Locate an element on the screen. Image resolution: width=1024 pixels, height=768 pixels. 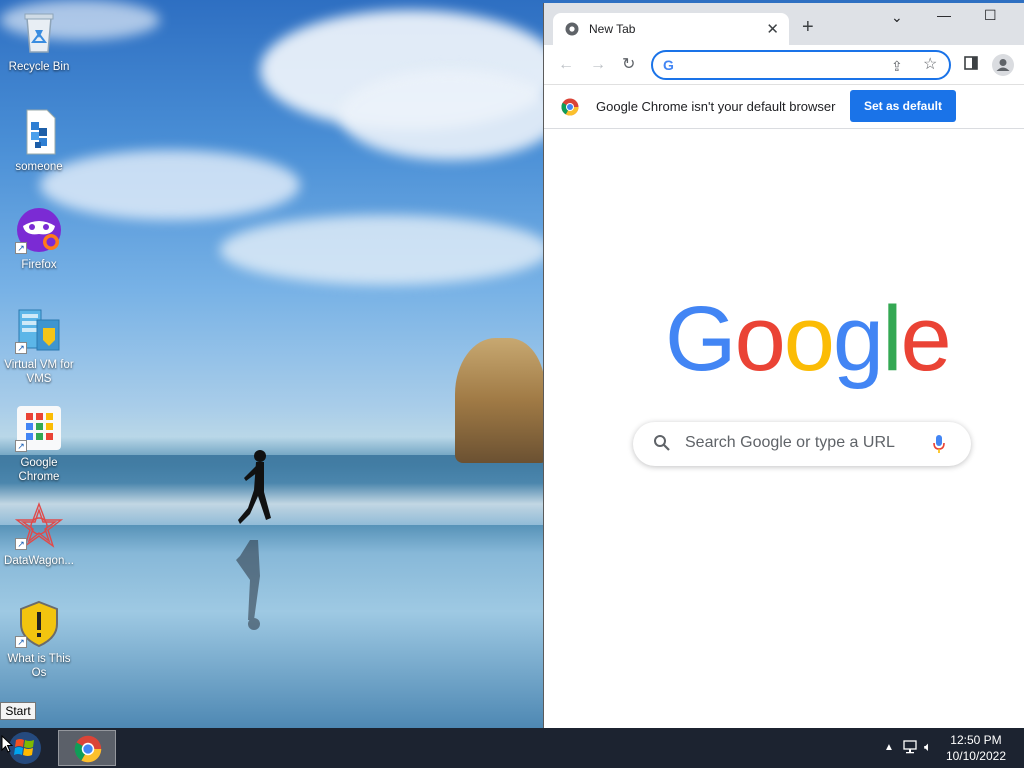
chrome-favicon-icon is located at coordinates (572, 31).